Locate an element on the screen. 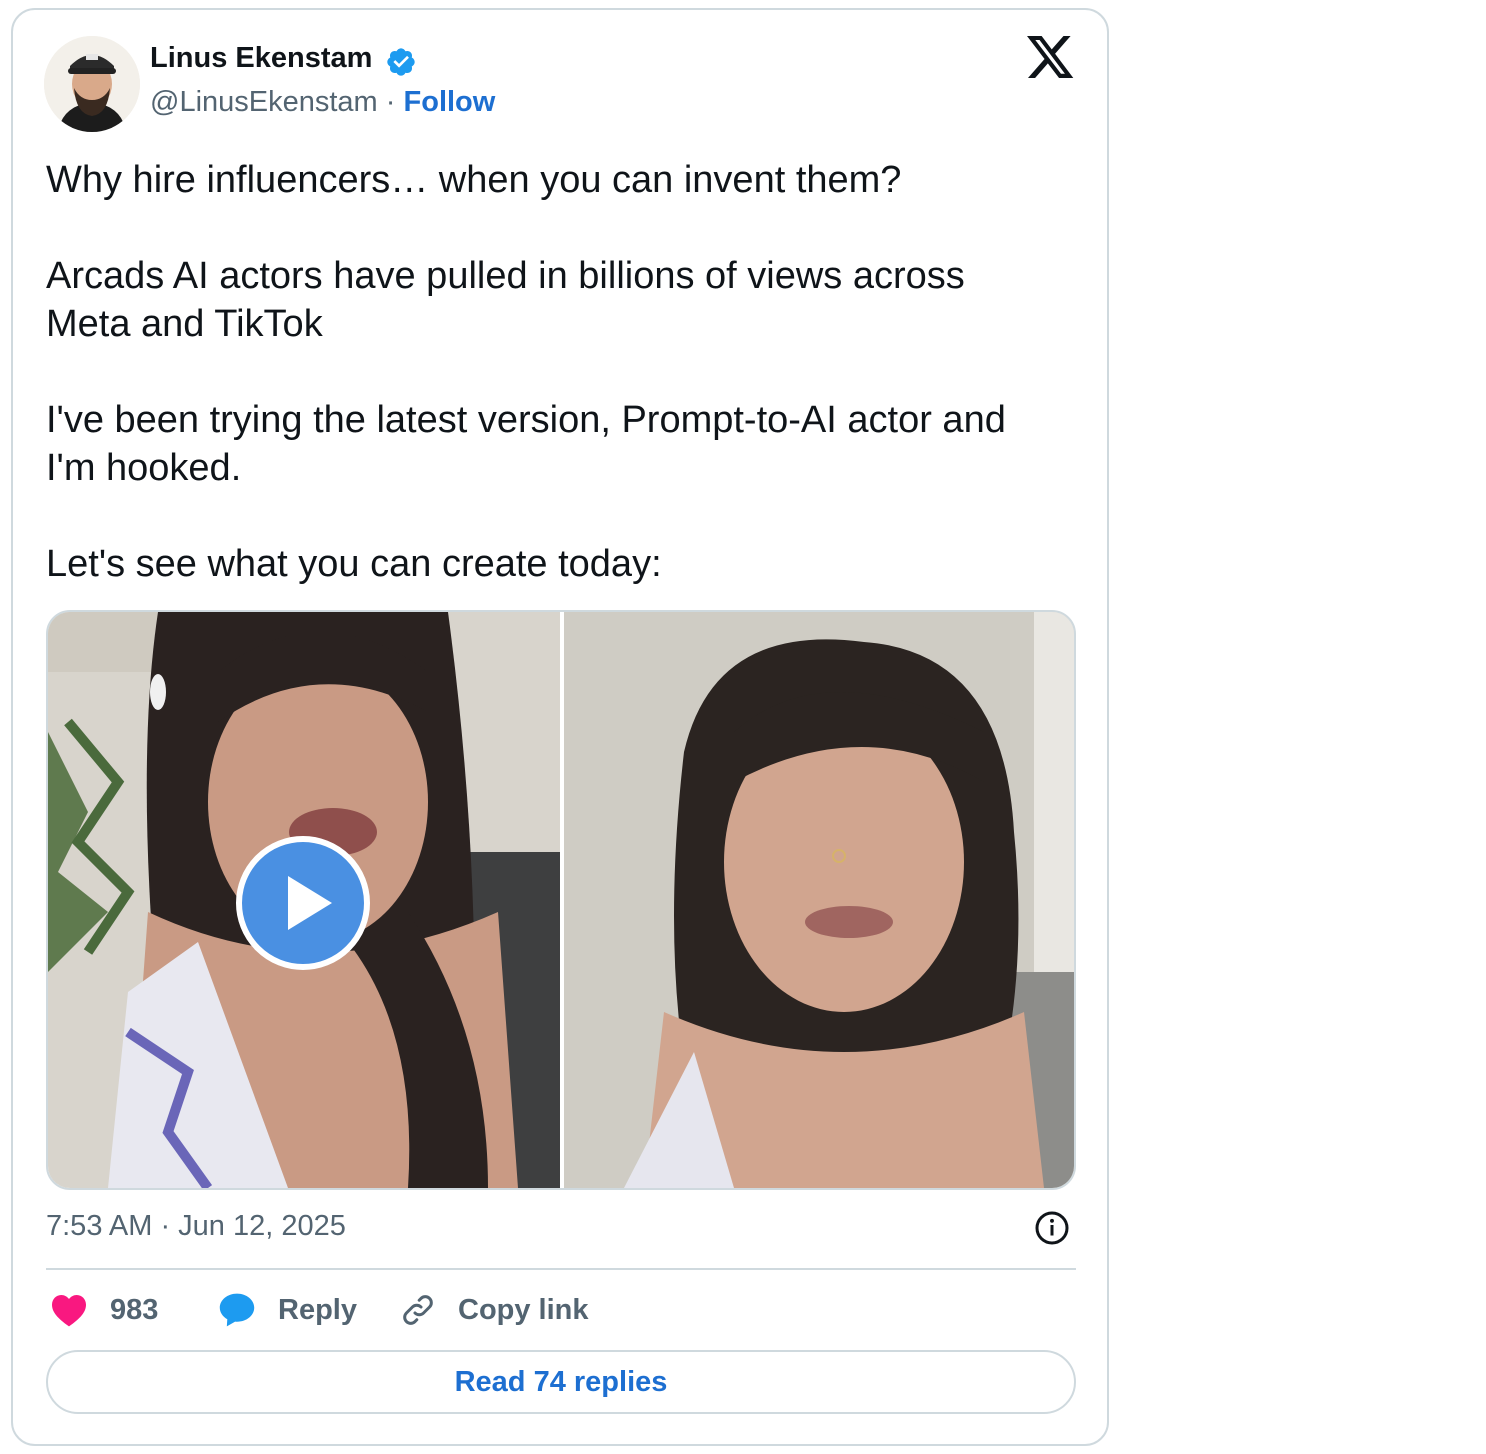 The width and height of the screenshot is (1486, 1454). author-name: Linus Ekenstam is located at coordinates (261, 58).